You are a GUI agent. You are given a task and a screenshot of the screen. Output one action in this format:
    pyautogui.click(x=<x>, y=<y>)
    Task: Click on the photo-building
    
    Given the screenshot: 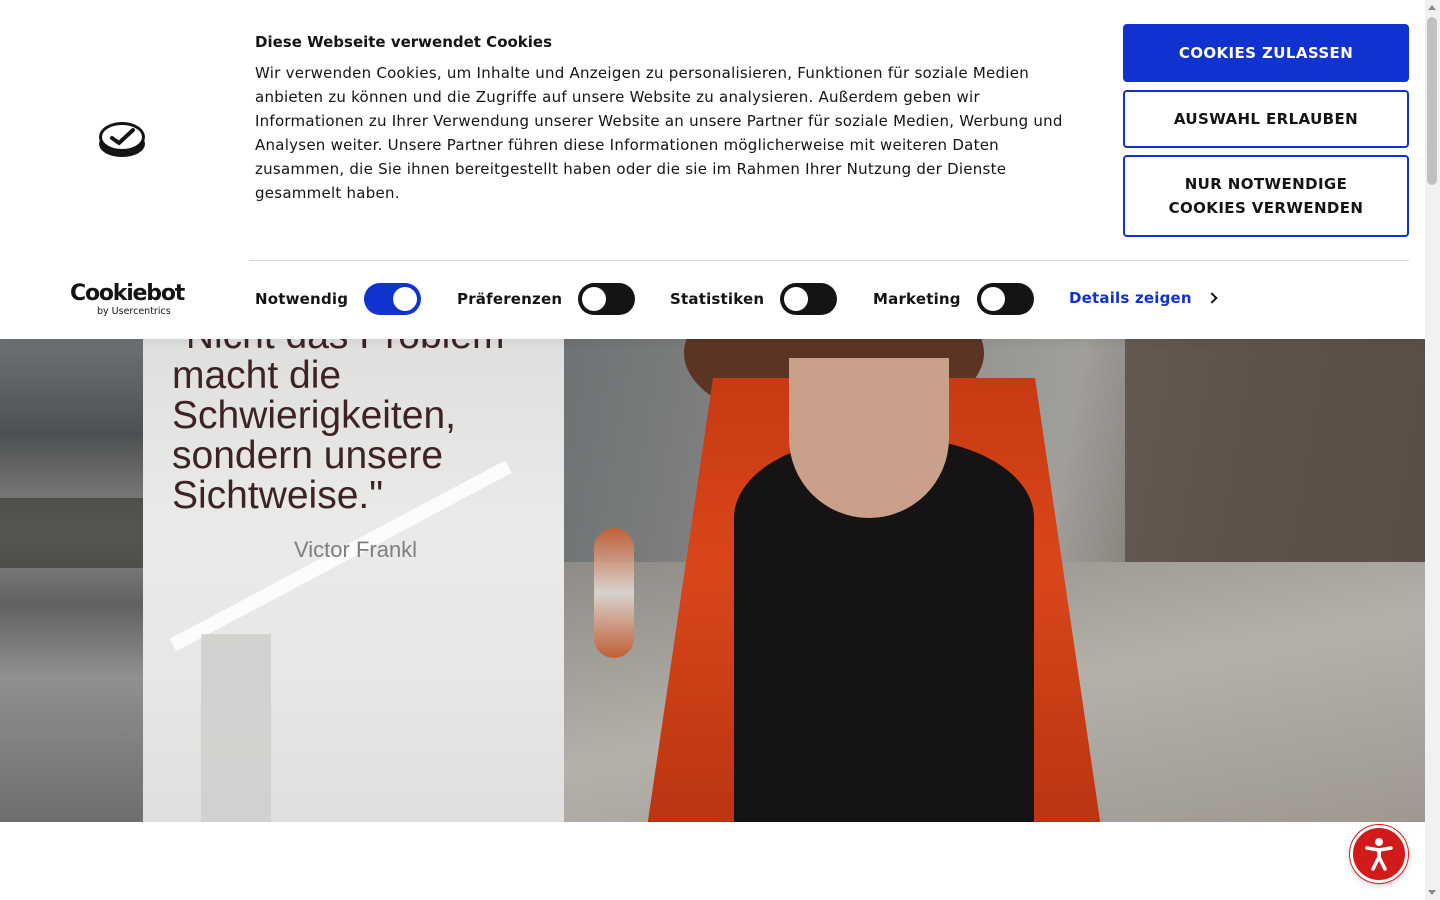 What is the action you would take?
    pyautogui.click(x=1275, y=453)
    